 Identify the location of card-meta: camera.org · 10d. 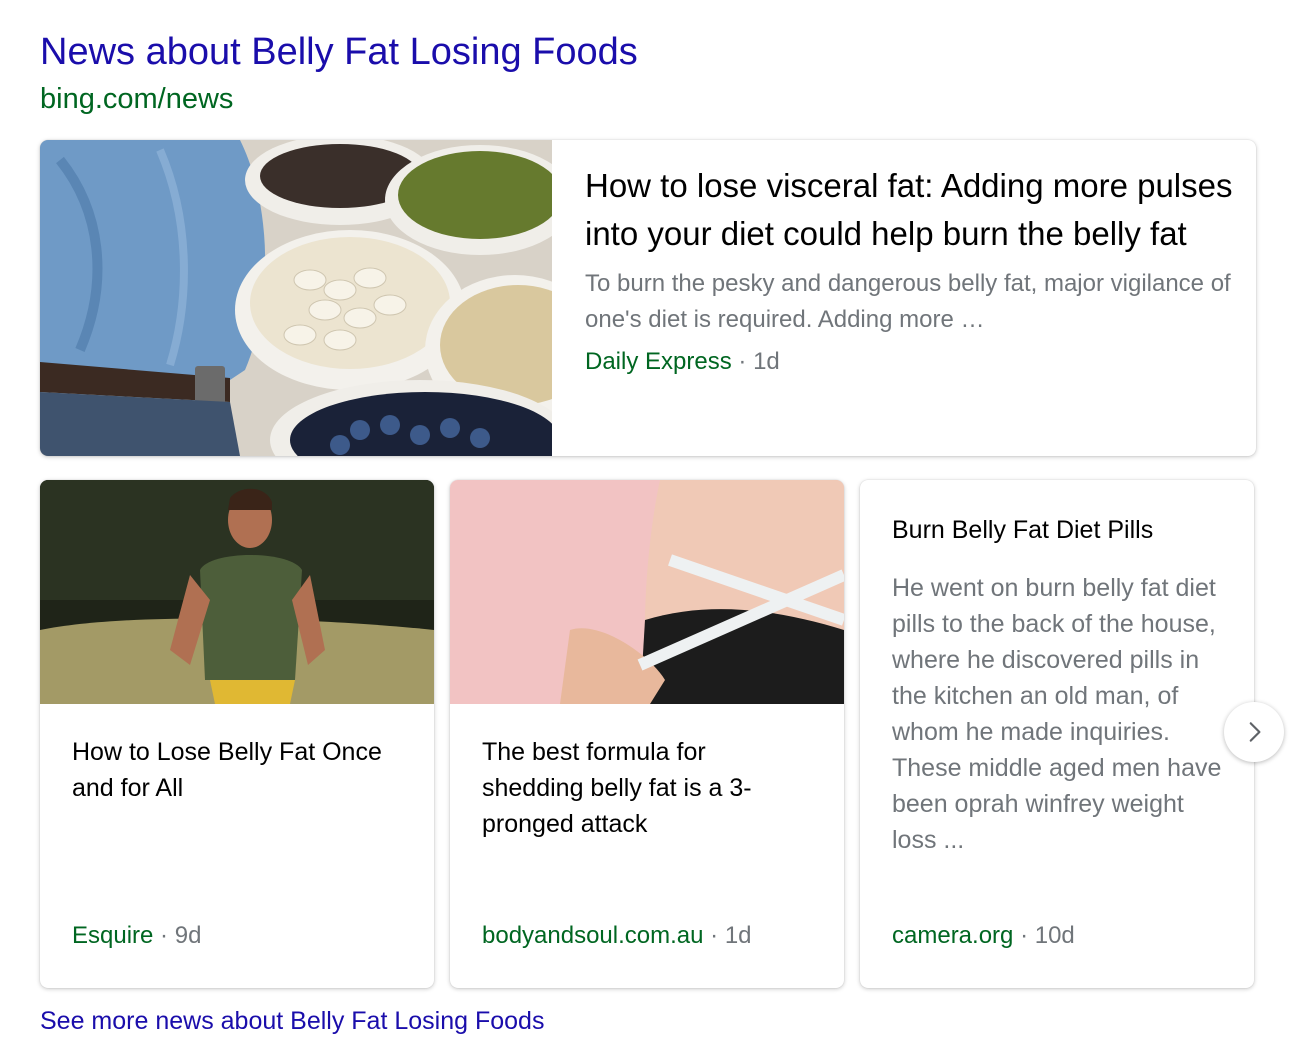
(983, 936).